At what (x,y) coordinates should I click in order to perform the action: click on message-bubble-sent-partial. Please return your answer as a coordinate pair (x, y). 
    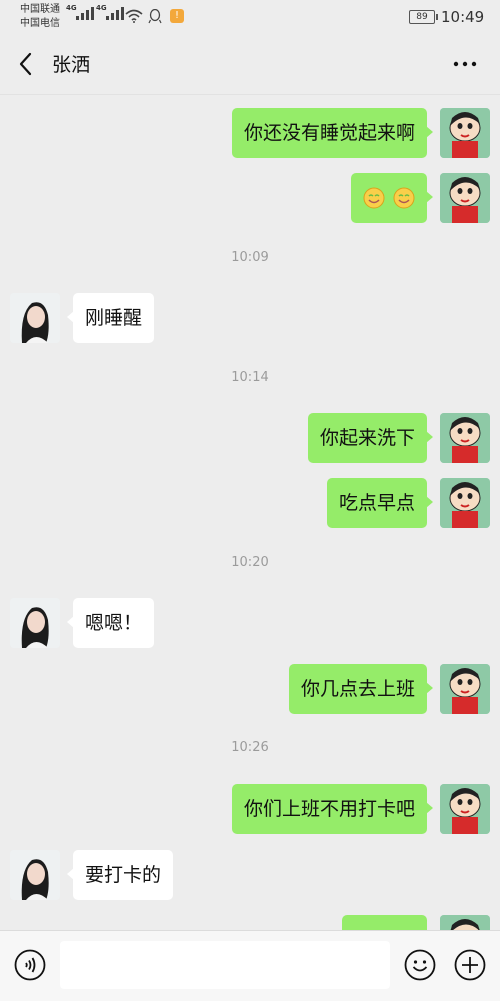
    Looking at the image, I should click on (384, 922).